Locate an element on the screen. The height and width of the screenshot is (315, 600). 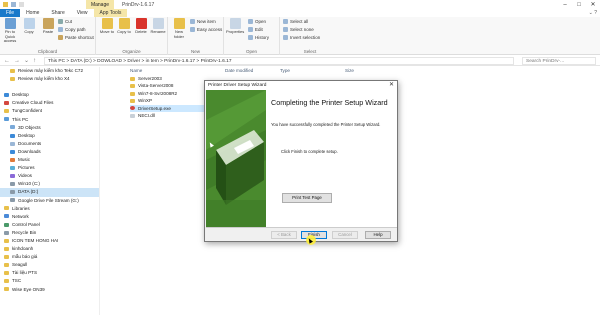
chevron-down-icon is located at coordinates (21, 4).